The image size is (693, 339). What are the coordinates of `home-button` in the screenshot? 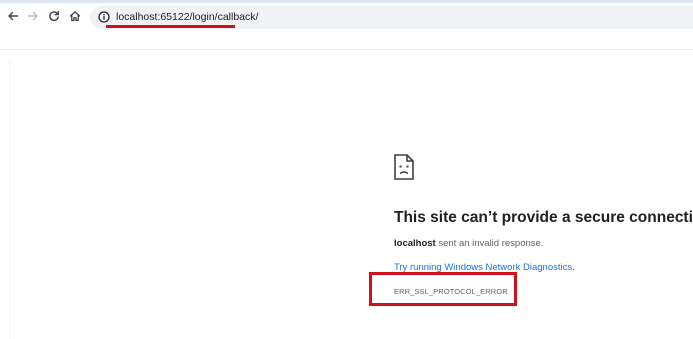 It's located at (75, 16).